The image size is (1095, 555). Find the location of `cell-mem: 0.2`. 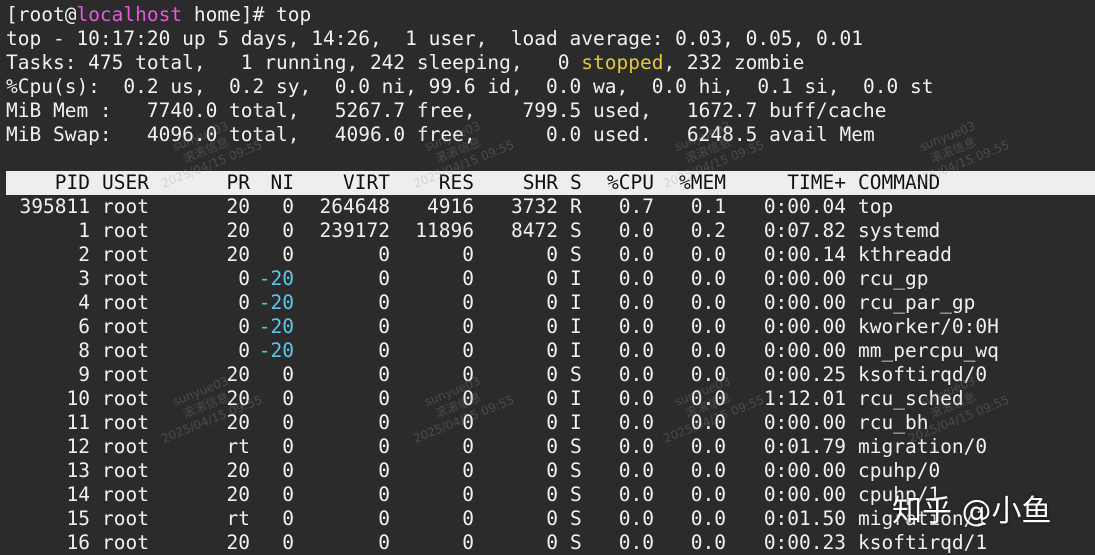

cell-mem: 0.2 is located at coordinates (708, 230).